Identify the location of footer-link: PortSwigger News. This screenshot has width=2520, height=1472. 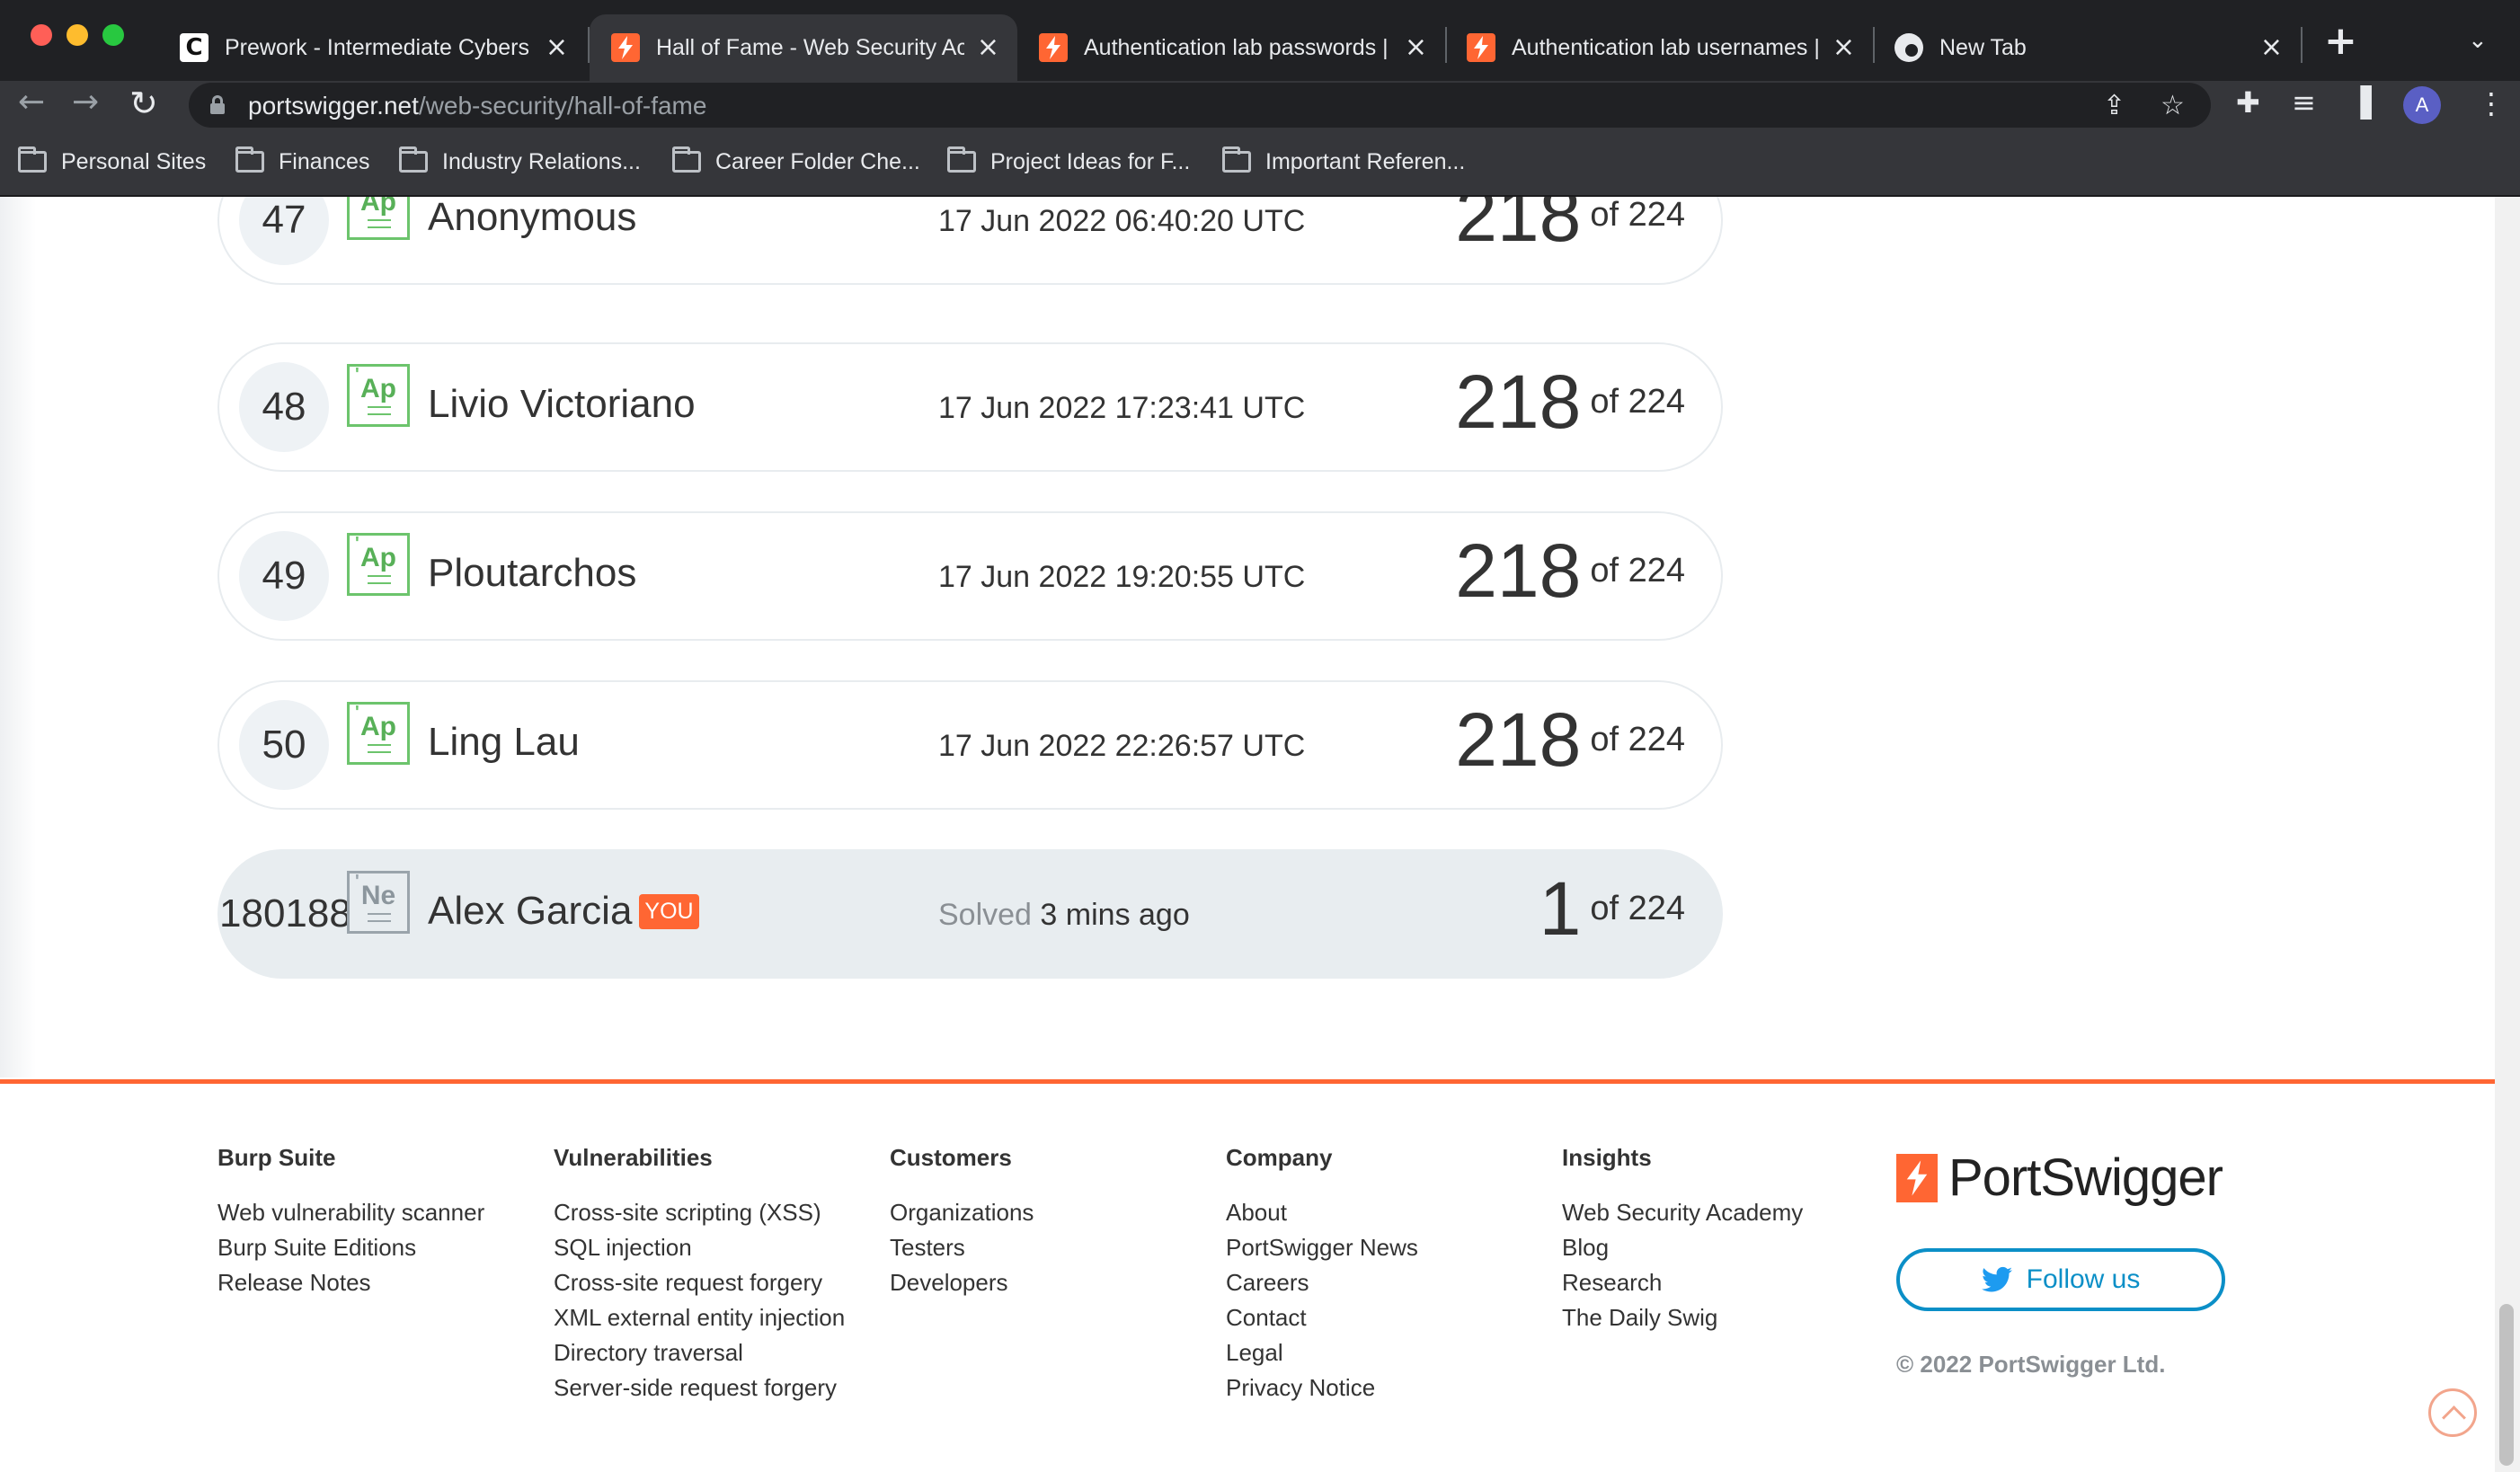
(1322, 1248).